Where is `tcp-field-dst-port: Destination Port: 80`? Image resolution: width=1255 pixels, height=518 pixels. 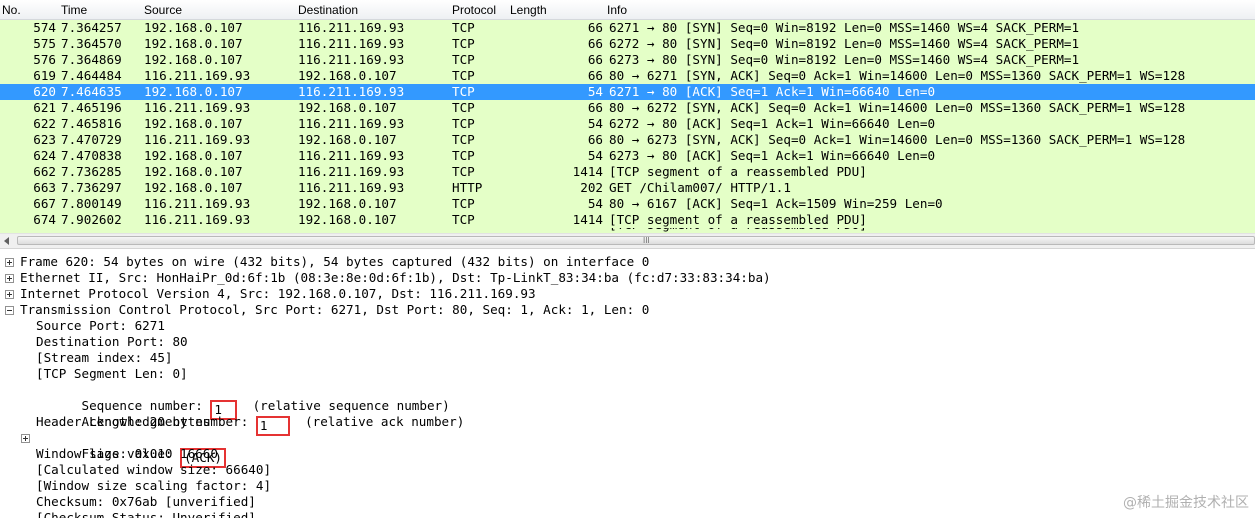
tcp-field-dst-port: Destination Port: 80 is located at coordinates (627, 342).